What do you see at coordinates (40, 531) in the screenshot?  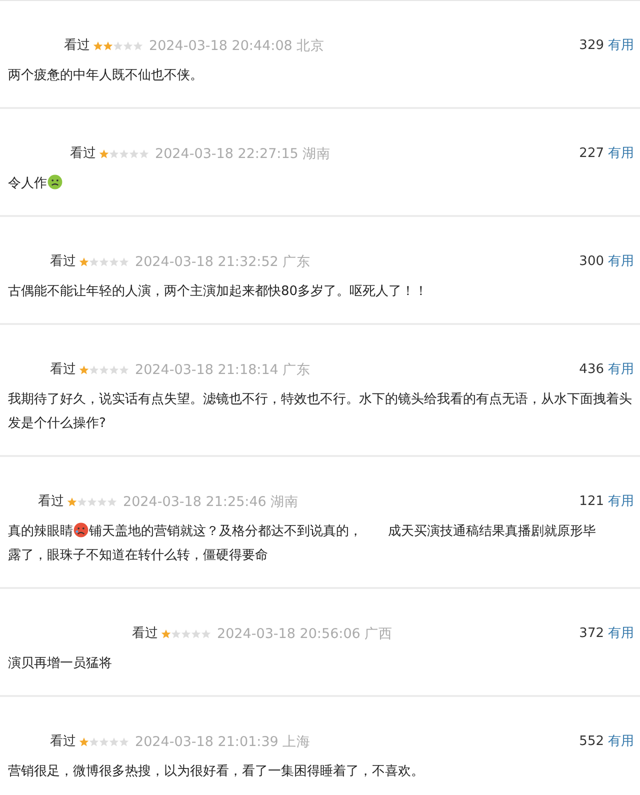 I see `comment-text: 真的辣眼睛` at bounding box center [40, 531].